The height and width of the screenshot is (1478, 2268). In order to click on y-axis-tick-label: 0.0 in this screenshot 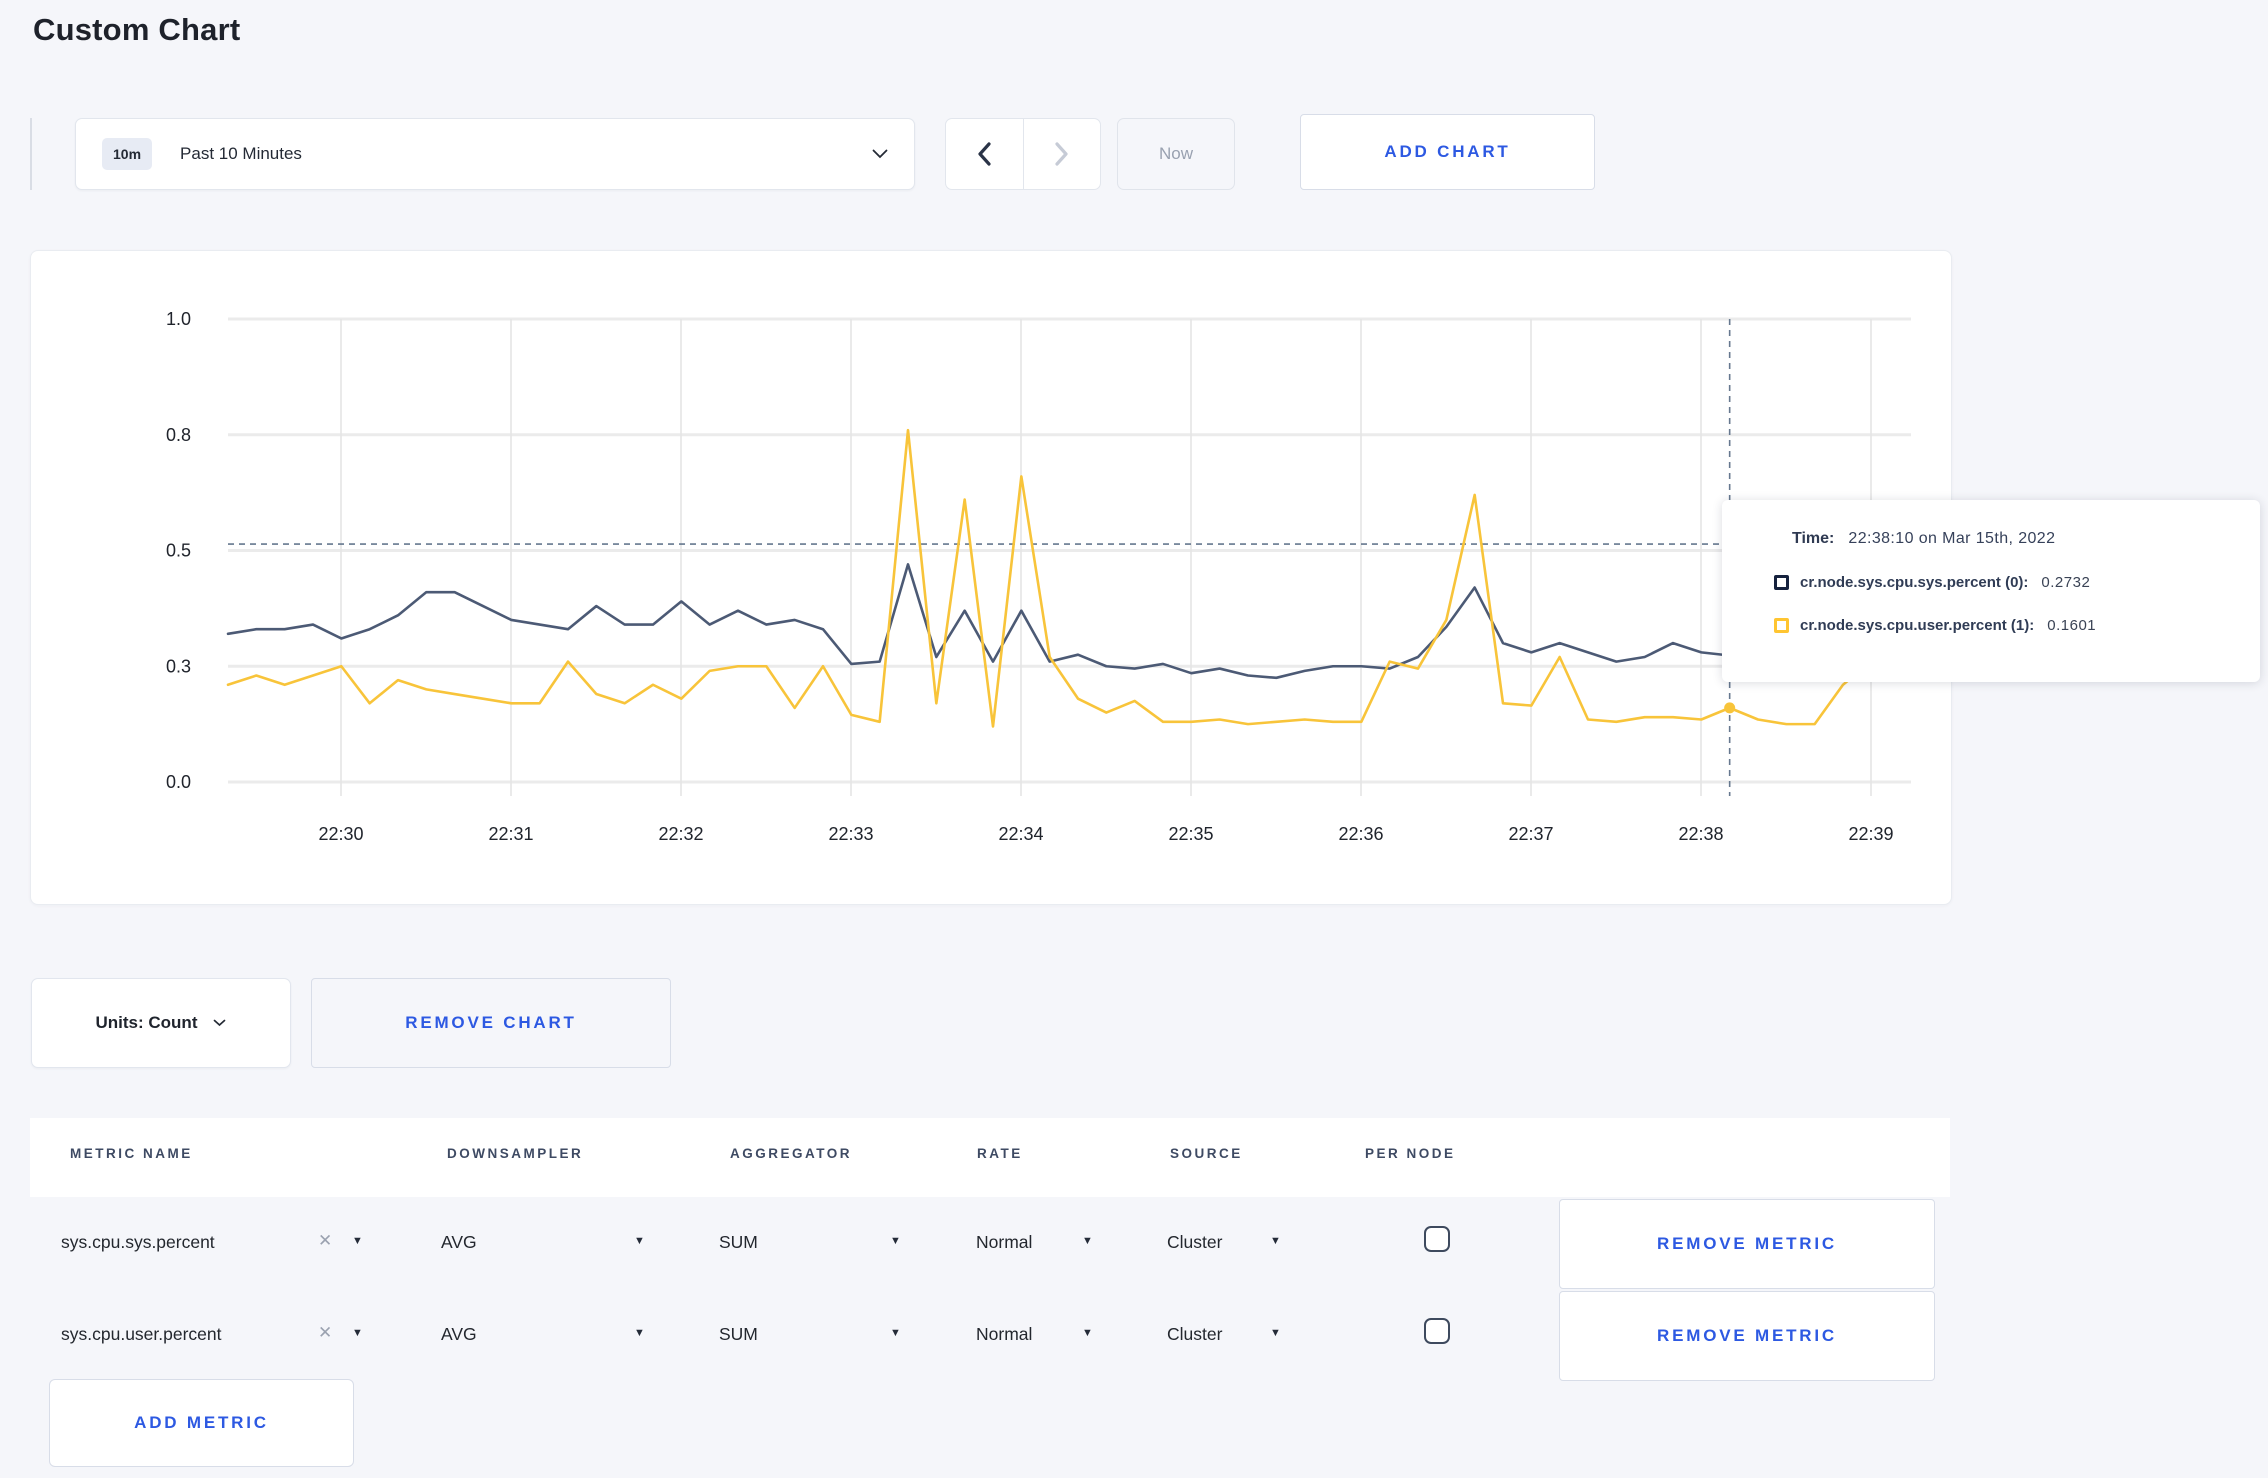, I will do `click(178, 782)`.